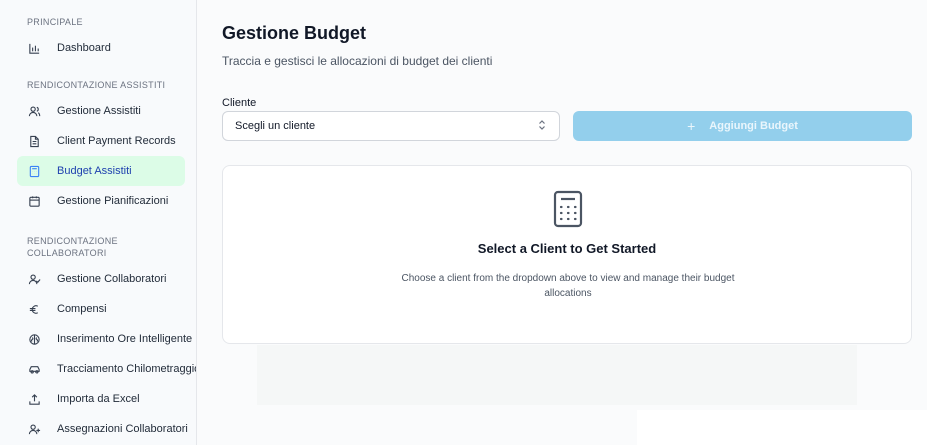 The width and height of the screenshot is (927, 445). Describe the element at coordinates (84, 48) in the screenshot. I see `sidebar-item-label: Dashboard` at that location.